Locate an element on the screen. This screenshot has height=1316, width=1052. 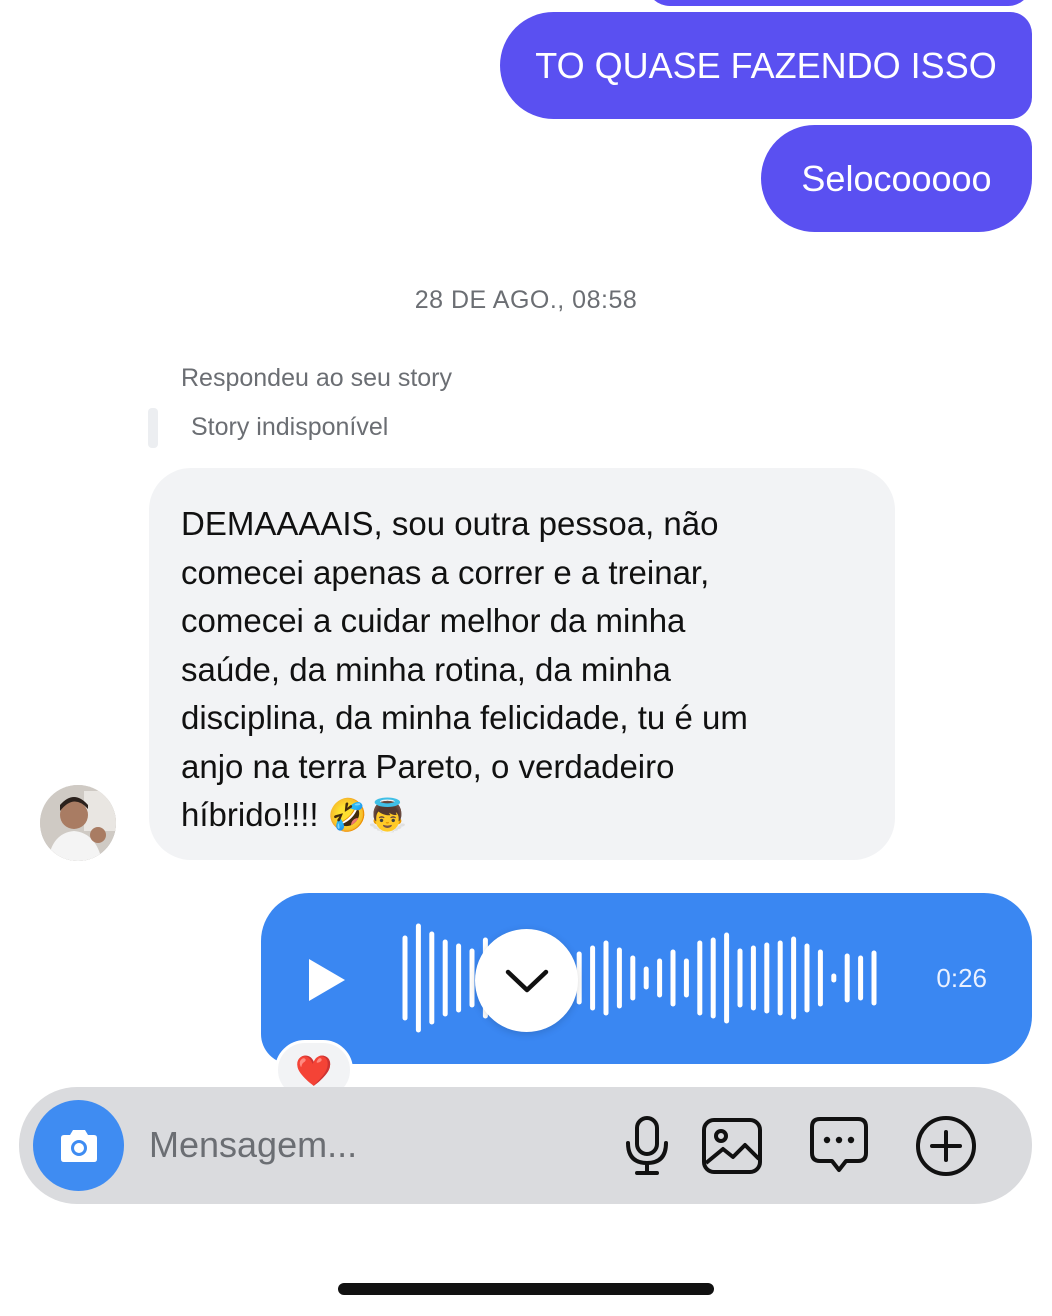
message-line: DEMAAAAIS, sou outra pessoa, não is located at coordinates (450, 523).